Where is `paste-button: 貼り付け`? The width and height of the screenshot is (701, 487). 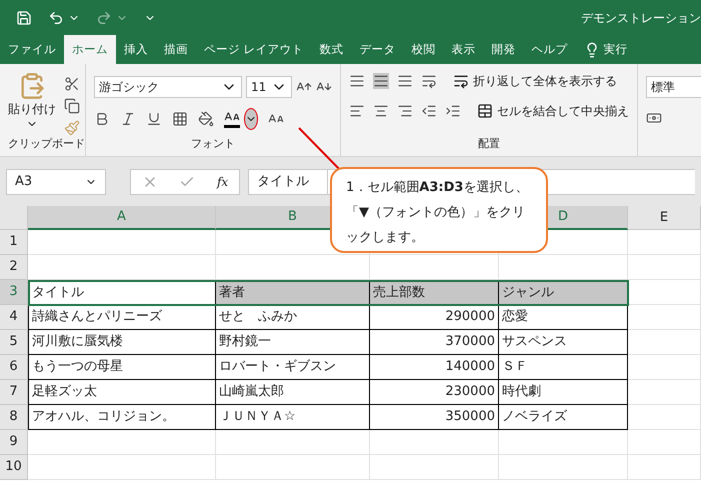 paste-button: 貼り付け is located at coordinates (32, 104).